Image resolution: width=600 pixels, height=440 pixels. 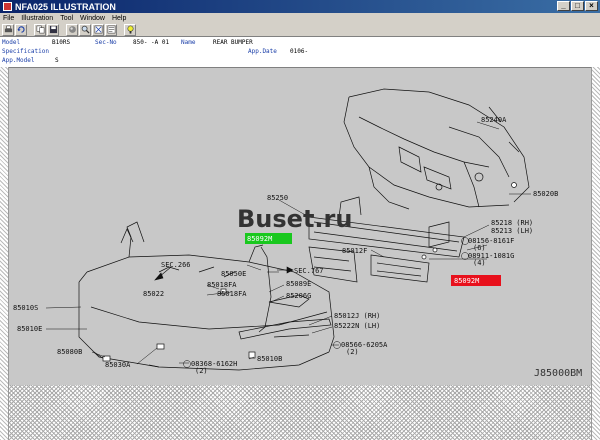 I want to click on menu-help: Help, so click(x=119, y=18).